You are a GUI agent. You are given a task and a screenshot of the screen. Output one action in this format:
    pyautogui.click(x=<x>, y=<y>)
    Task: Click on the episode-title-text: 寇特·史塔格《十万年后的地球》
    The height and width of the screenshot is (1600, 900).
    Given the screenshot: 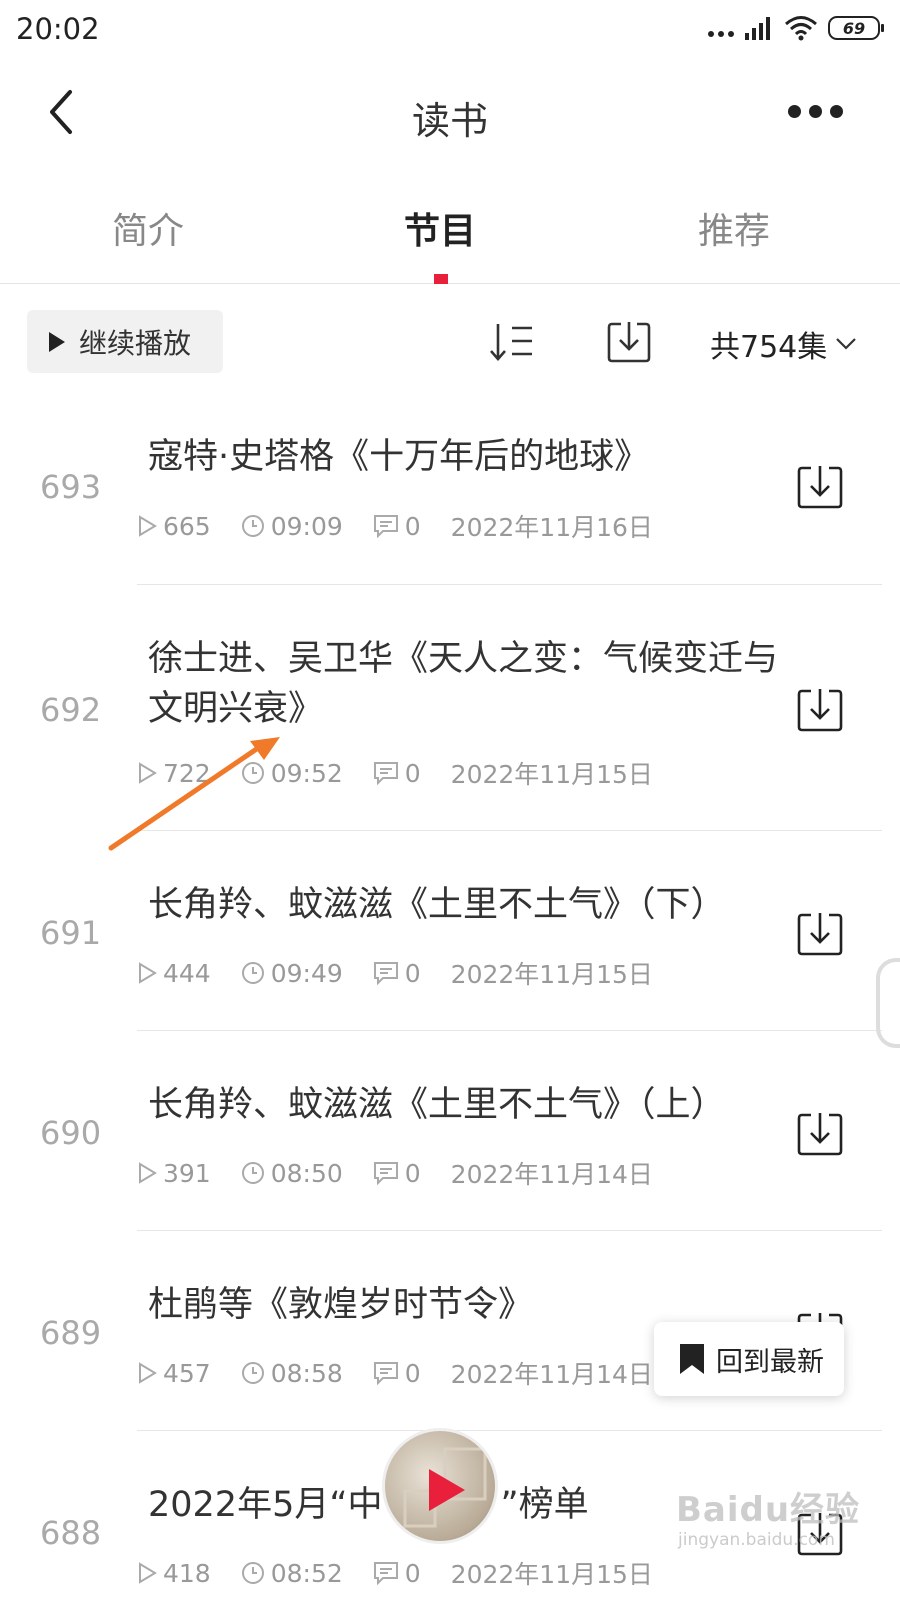 What is the action you would take?
    pyautogui.click(x=399, y=457)
    